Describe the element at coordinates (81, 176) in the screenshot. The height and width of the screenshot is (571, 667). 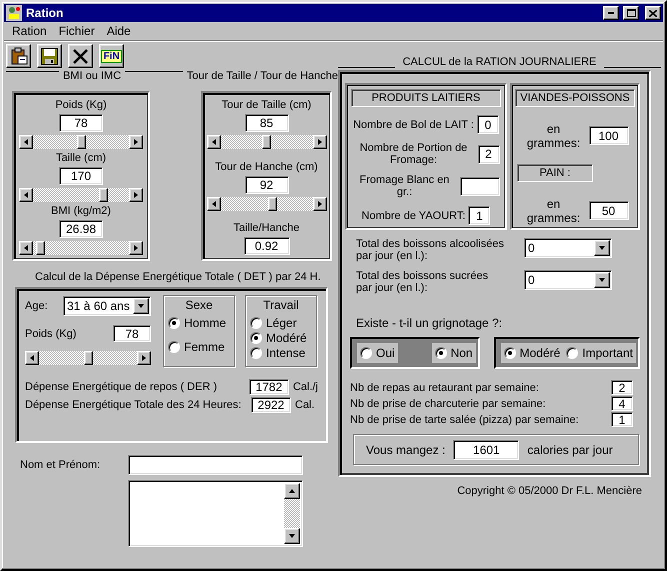
I see `number-field: 170` at that location.